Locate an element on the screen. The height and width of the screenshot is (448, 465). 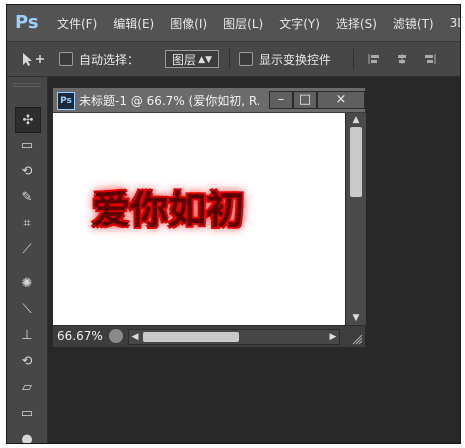
options-bar: 自动选择： 图层 ▲▼ 显示变换控件 is located at coordinates (233, 59).